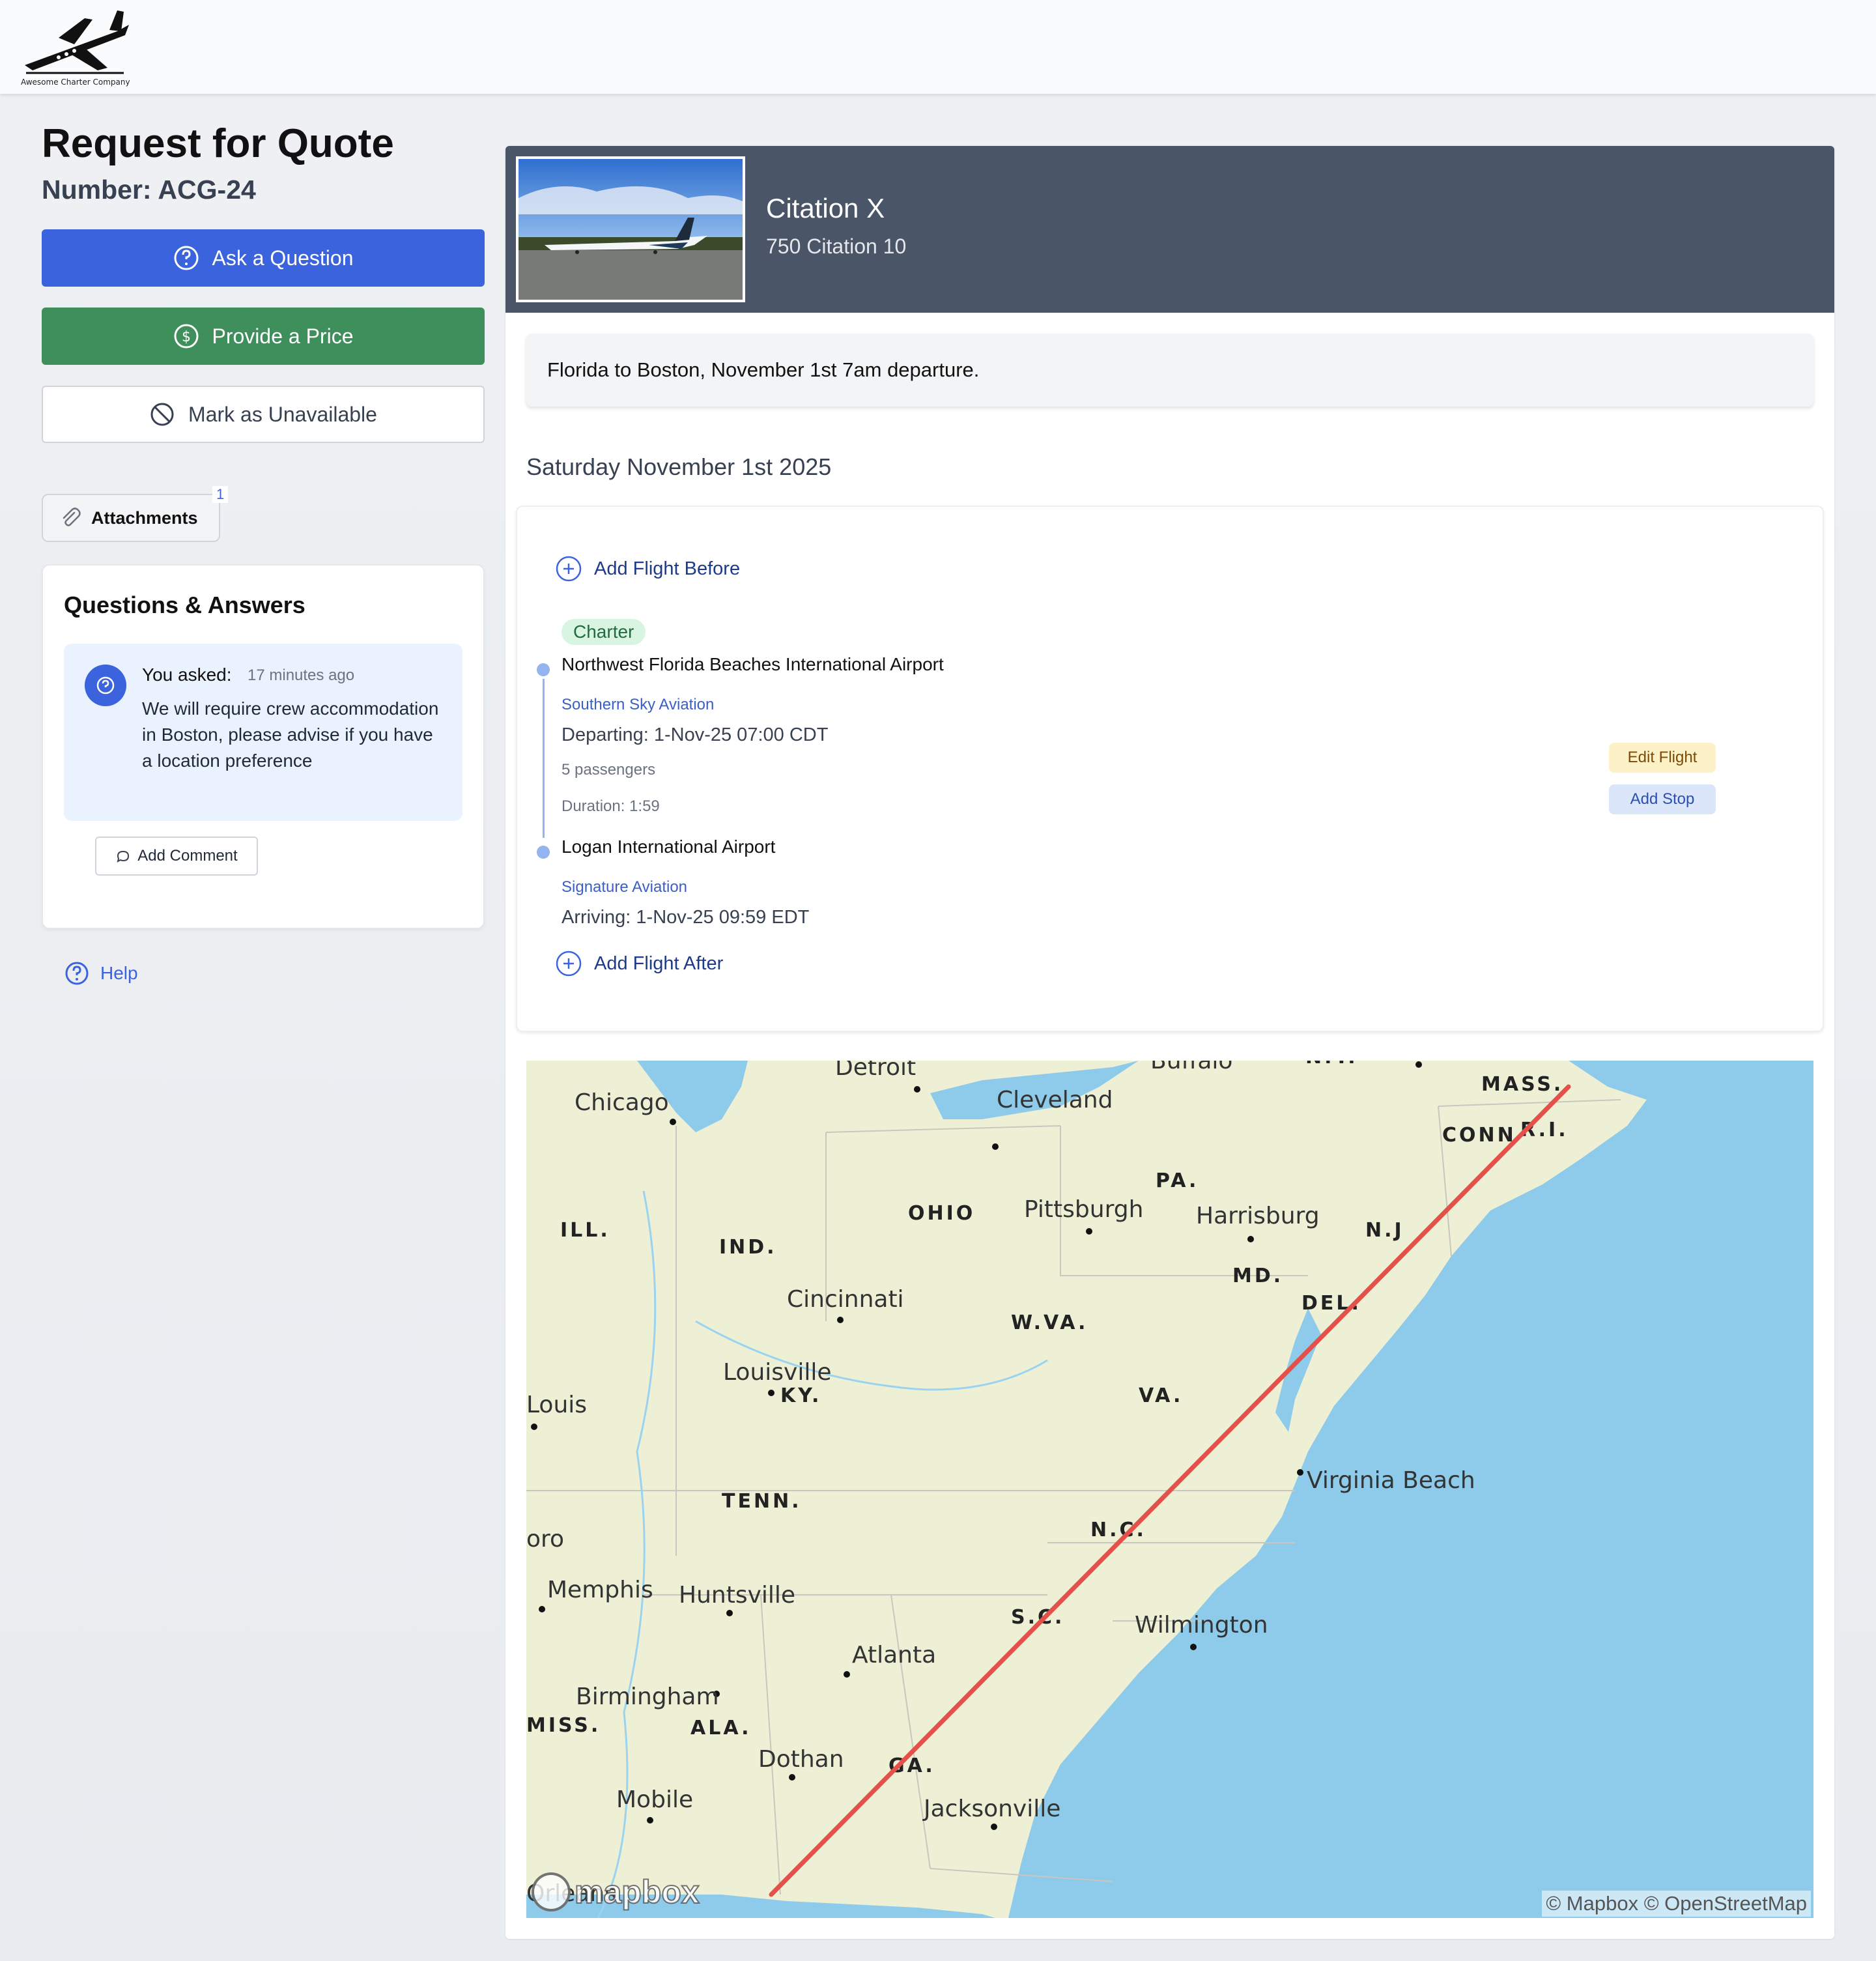 This screenshot has width=1876, height=1961. I want to click on city-label: Atlanta, so click(894, 1655).